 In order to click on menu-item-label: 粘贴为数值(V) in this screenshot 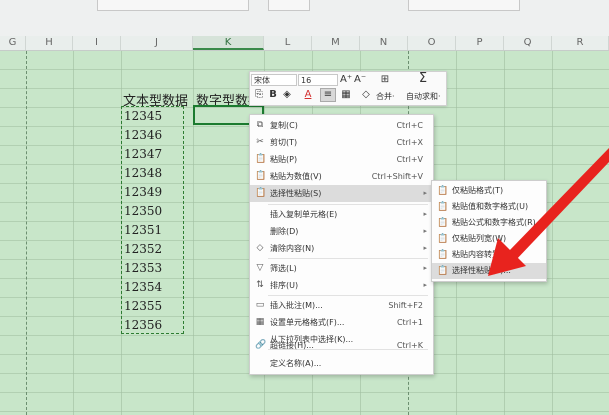, I will do `click(296, 176)`.